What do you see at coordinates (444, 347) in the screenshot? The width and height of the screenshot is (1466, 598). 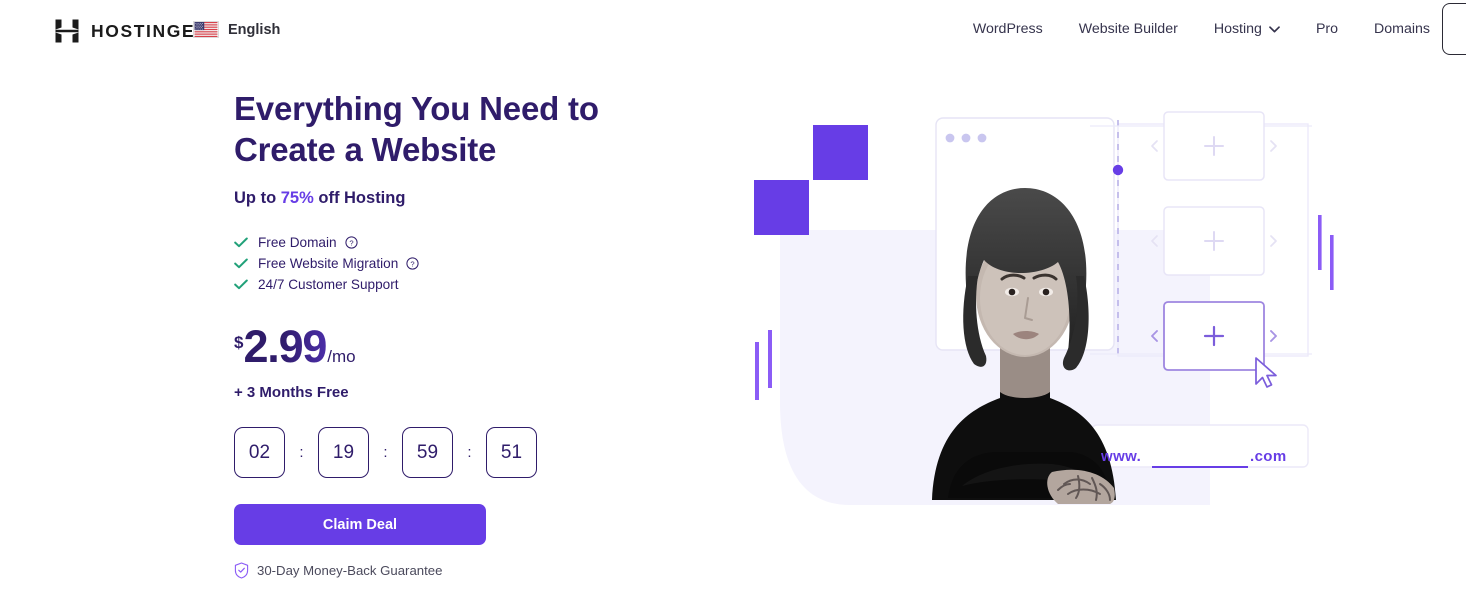 I see `price-block: $ 2.99 /mo` at bounding box center [444, 347].